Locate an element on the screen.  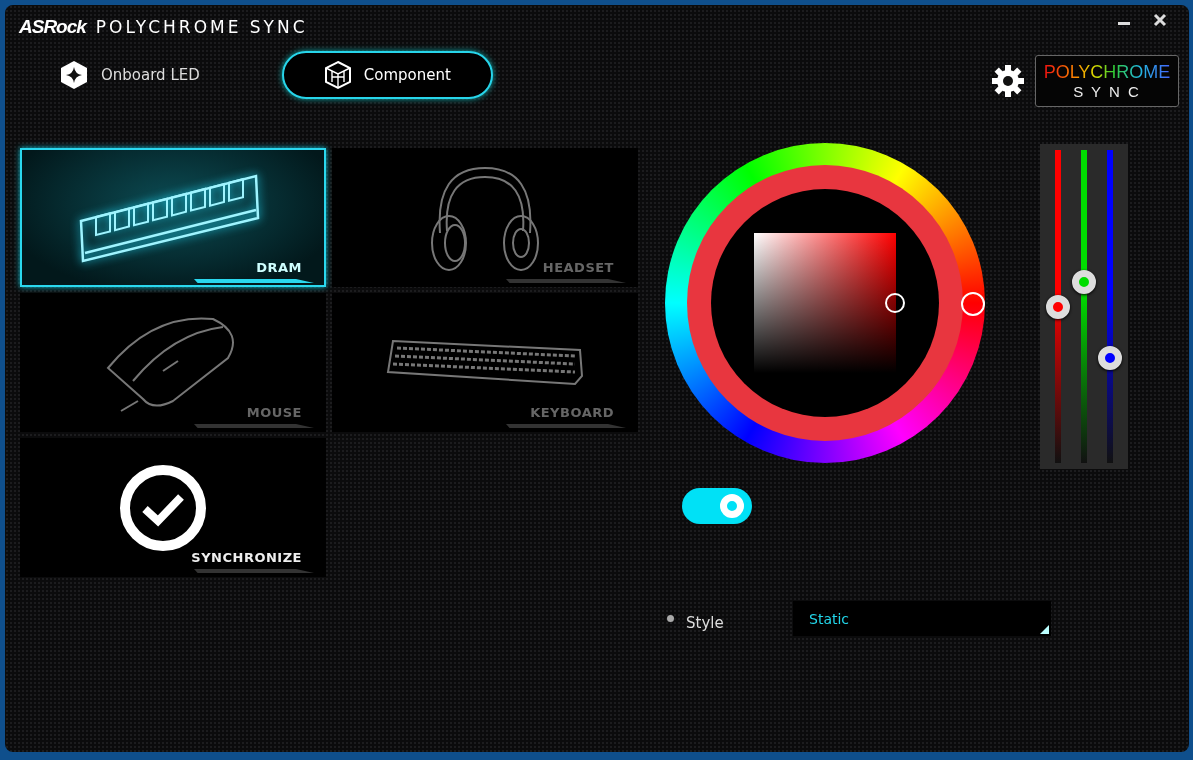
dropdown-corner-icon is located at coordinates (1044, 629).